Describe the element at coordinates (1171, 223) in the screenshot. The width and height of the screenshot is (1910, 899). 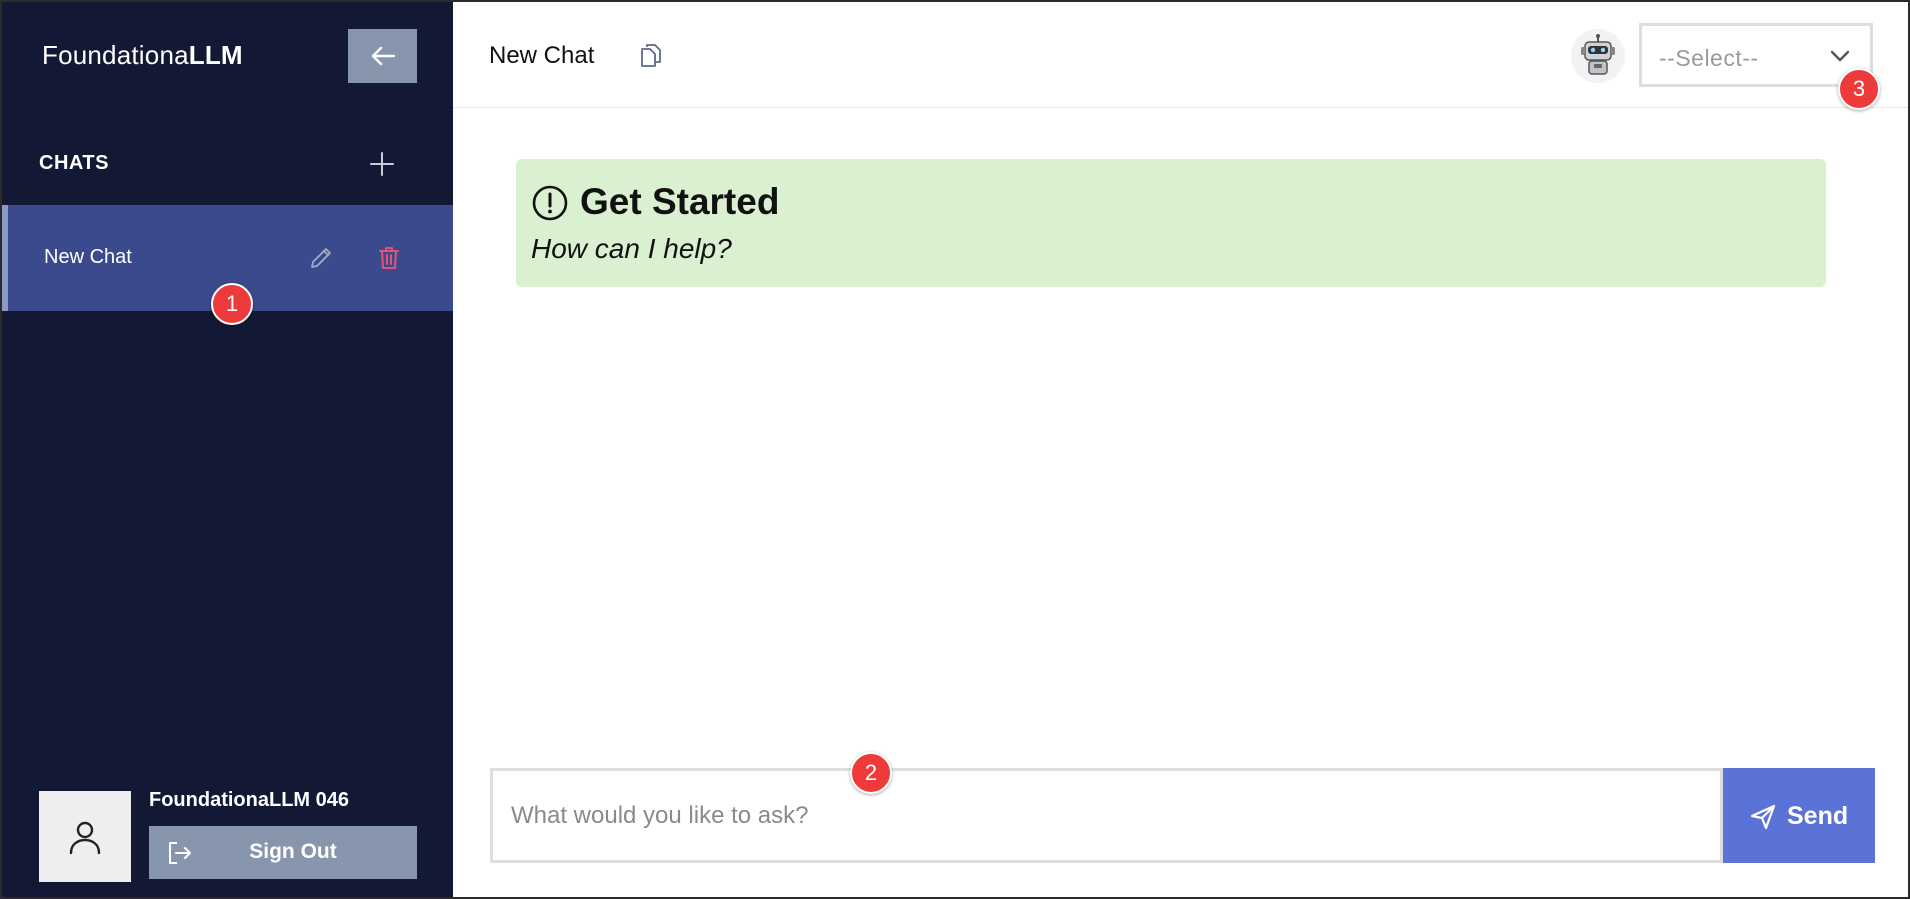
I see `get-started-banner: Get Started How can I help?` at that location.